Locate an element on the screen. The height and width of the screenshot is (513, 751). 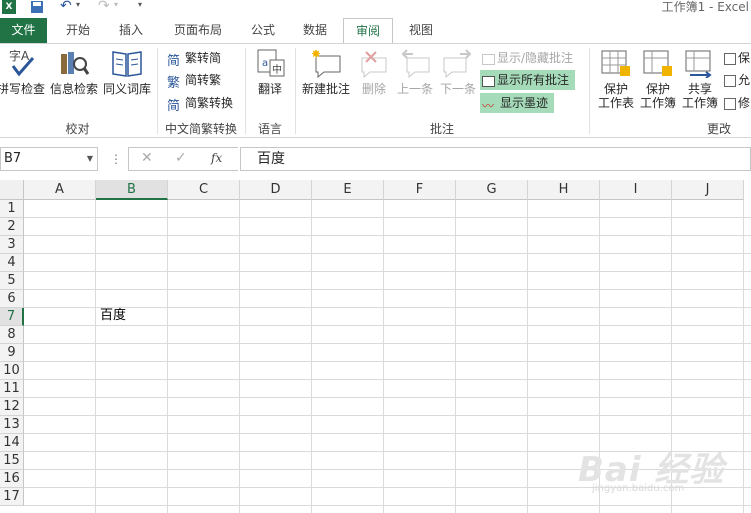
tab-page-layout: 页面布局 is located at coordinates (198, 30).